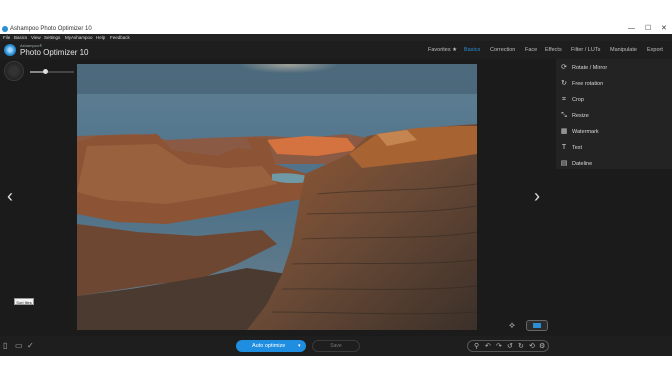 Image resolution: width=672 pixels, height=378 pixels. What do you see at coordinates (537, 196) in the screenshot?
I see `next-image-arrow: ›` at bounding box center [537, 196].